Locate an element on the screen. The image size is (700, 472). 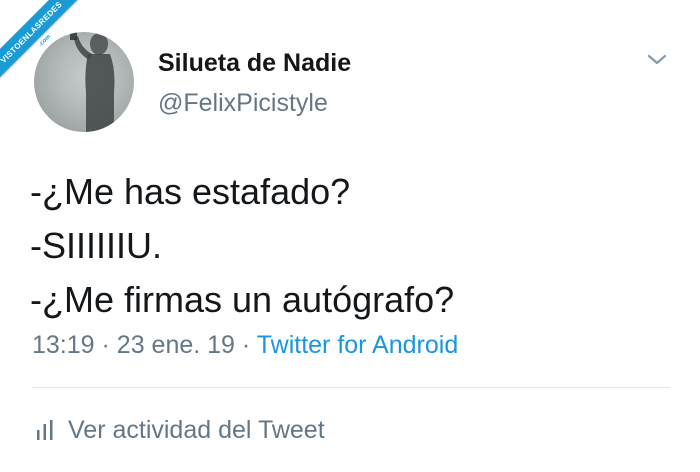
watermark-badge: VISTOENLASREDES .com is located at coordinates (45, 45).